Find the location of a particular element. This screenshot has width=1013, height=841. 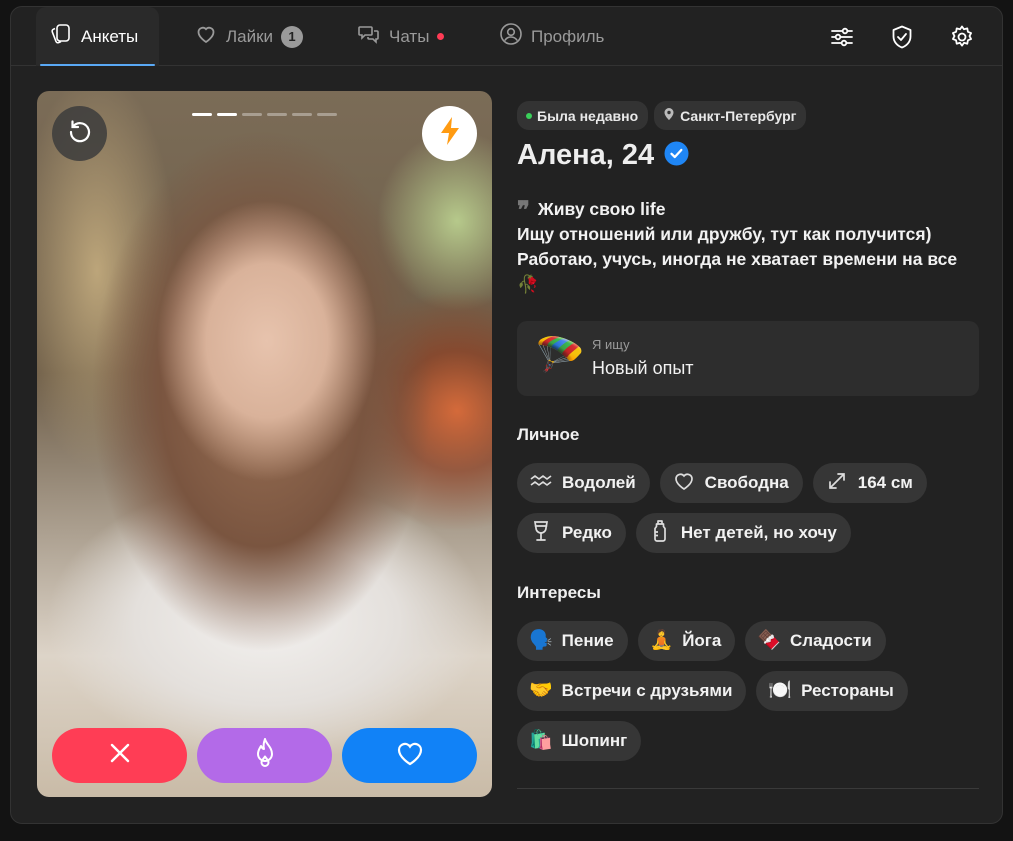

chip-label: Нет детей, но хочу is located at coordinates (758, 532).